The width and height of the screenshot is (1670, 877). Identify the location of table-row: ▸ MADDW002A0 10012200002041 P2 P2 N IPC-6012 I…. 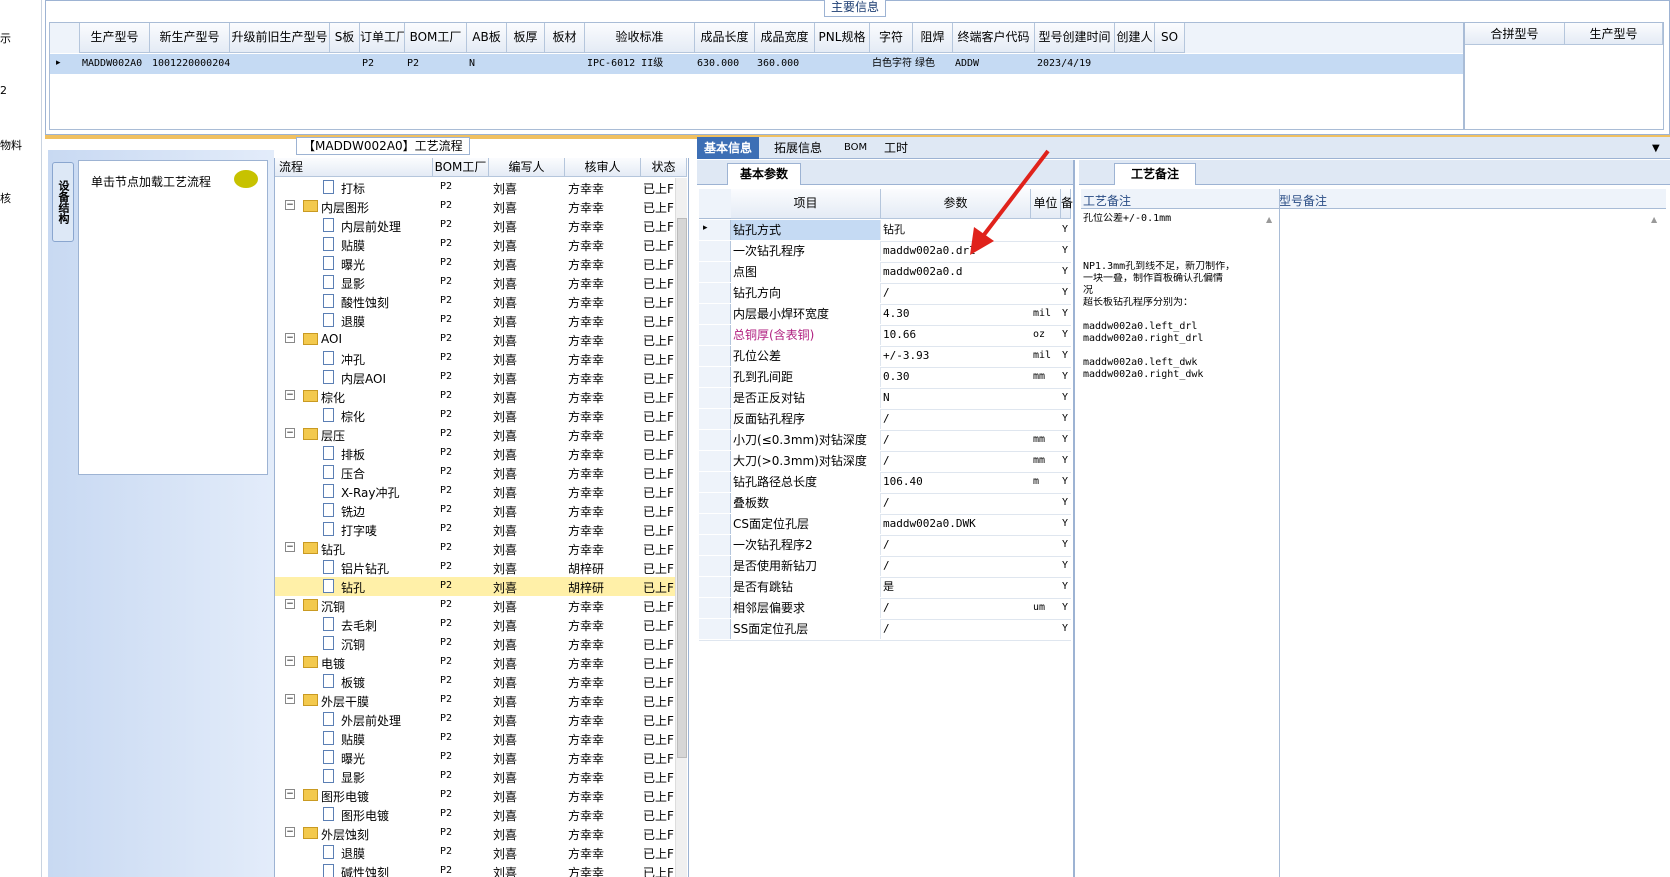
(756, 64).